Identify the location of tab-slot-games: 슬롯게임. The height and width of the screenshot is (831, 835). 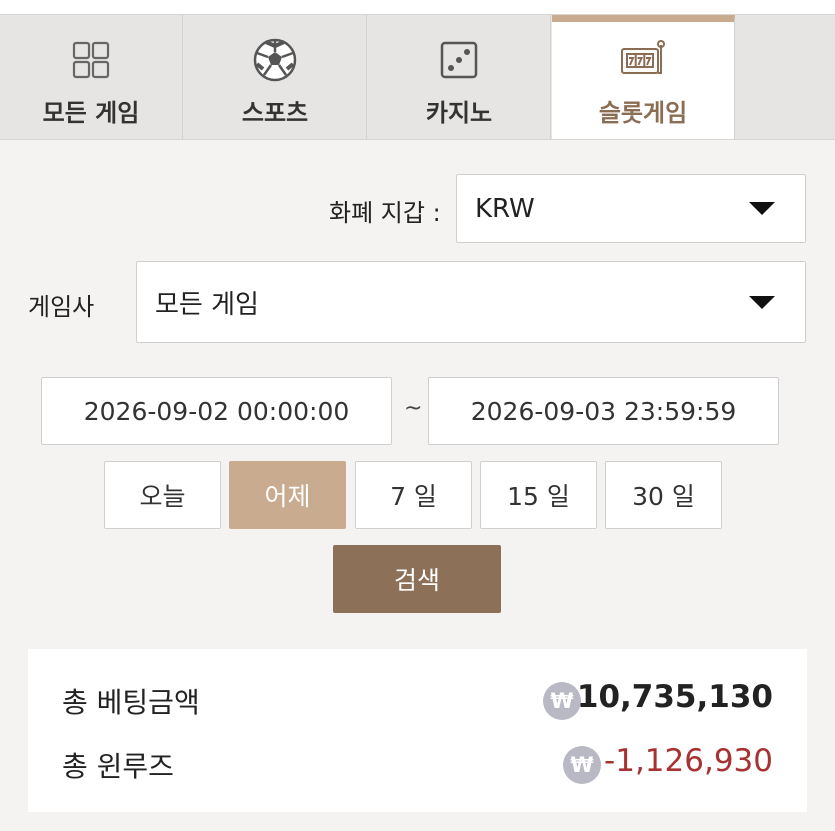
(643, 77).